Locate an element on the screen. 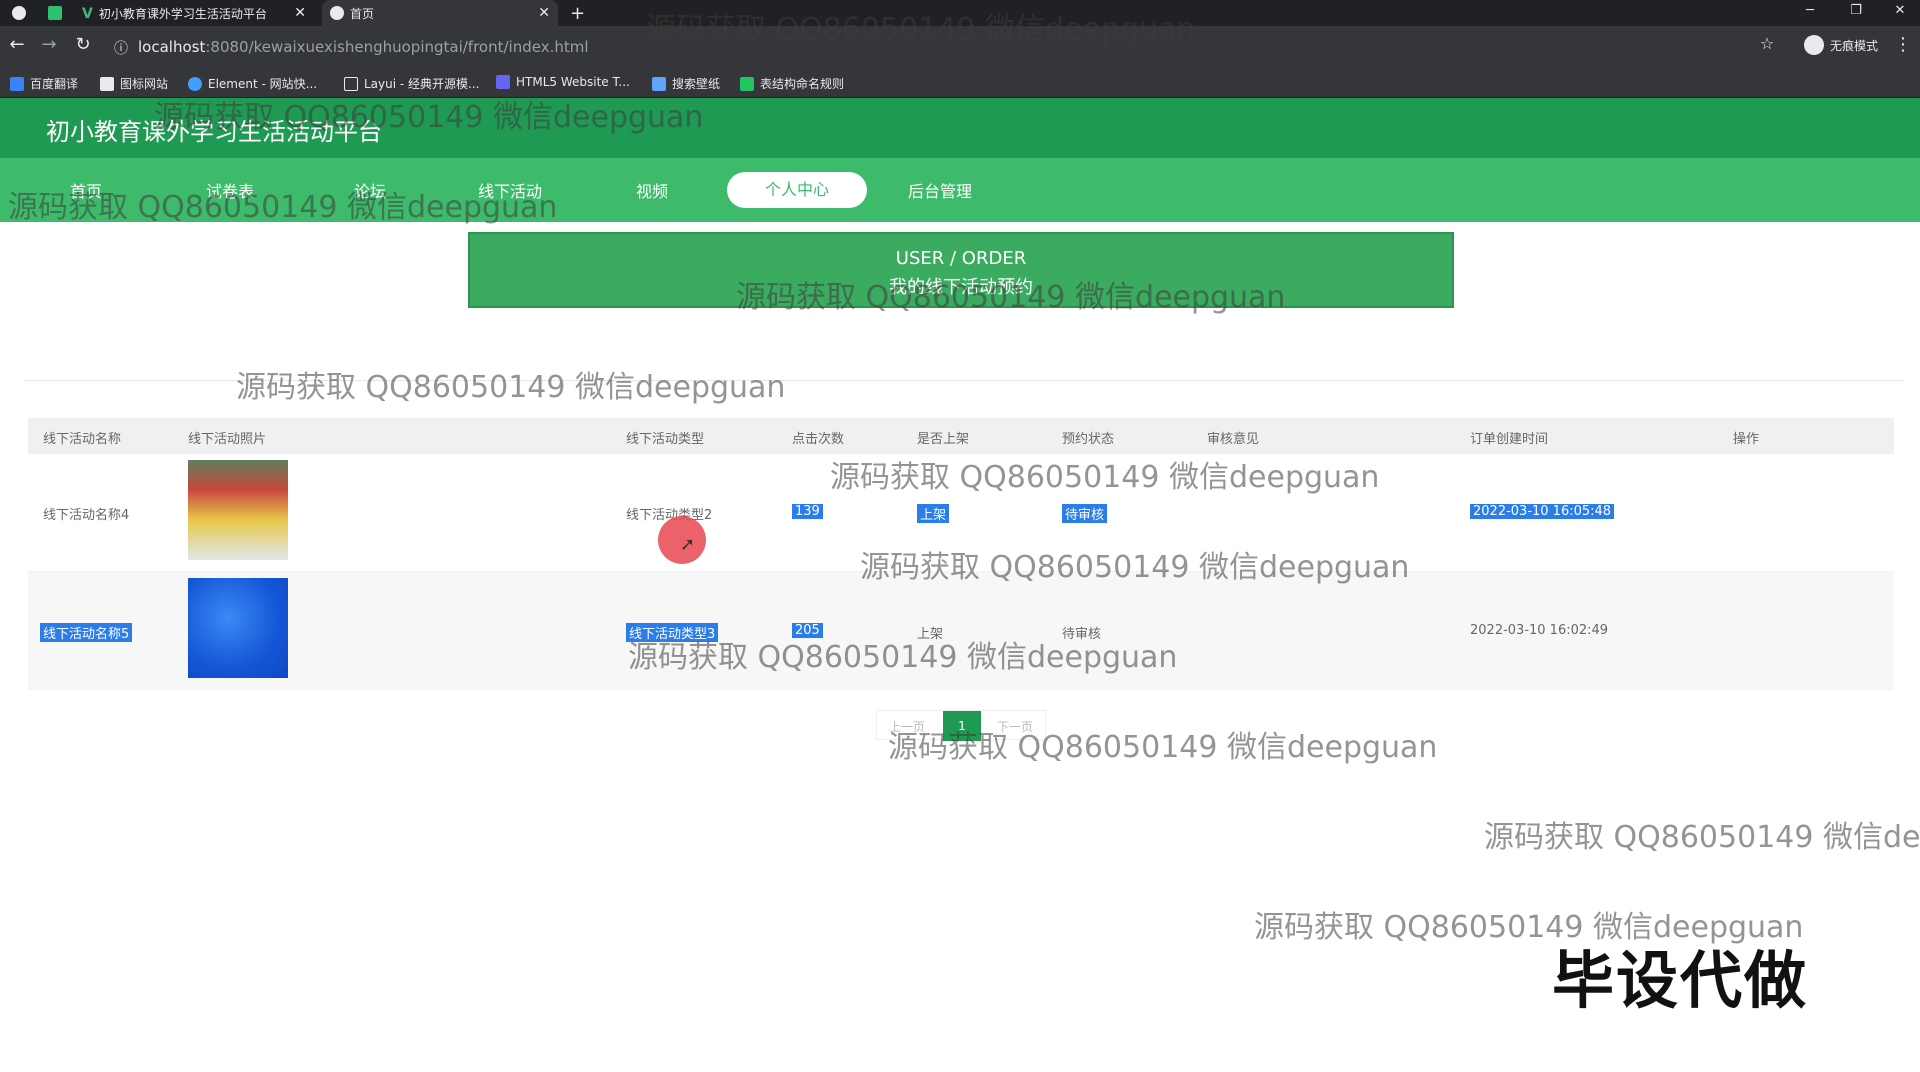 The image size is (1920, 1072). bookmark-label: 百度翻译 is located at coordinates (54, 84).